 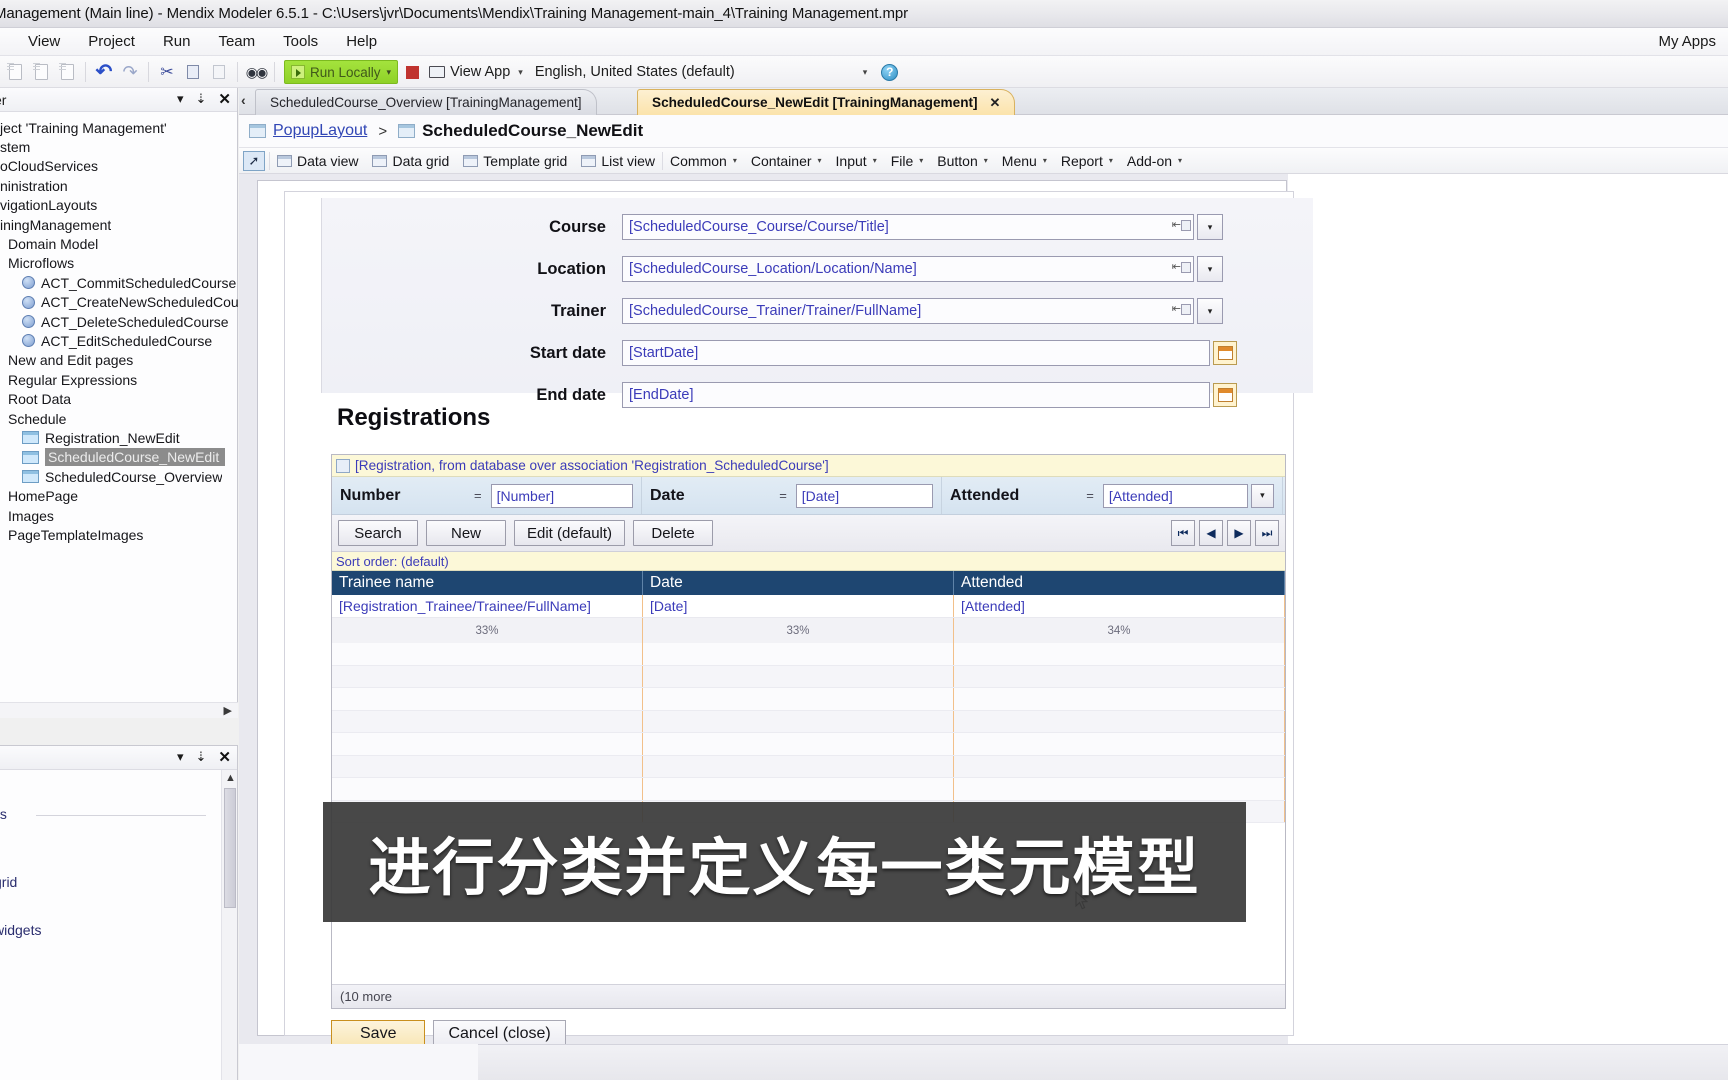 I want to click on menu-item-tools: Tools, so click(x=300, y=41).